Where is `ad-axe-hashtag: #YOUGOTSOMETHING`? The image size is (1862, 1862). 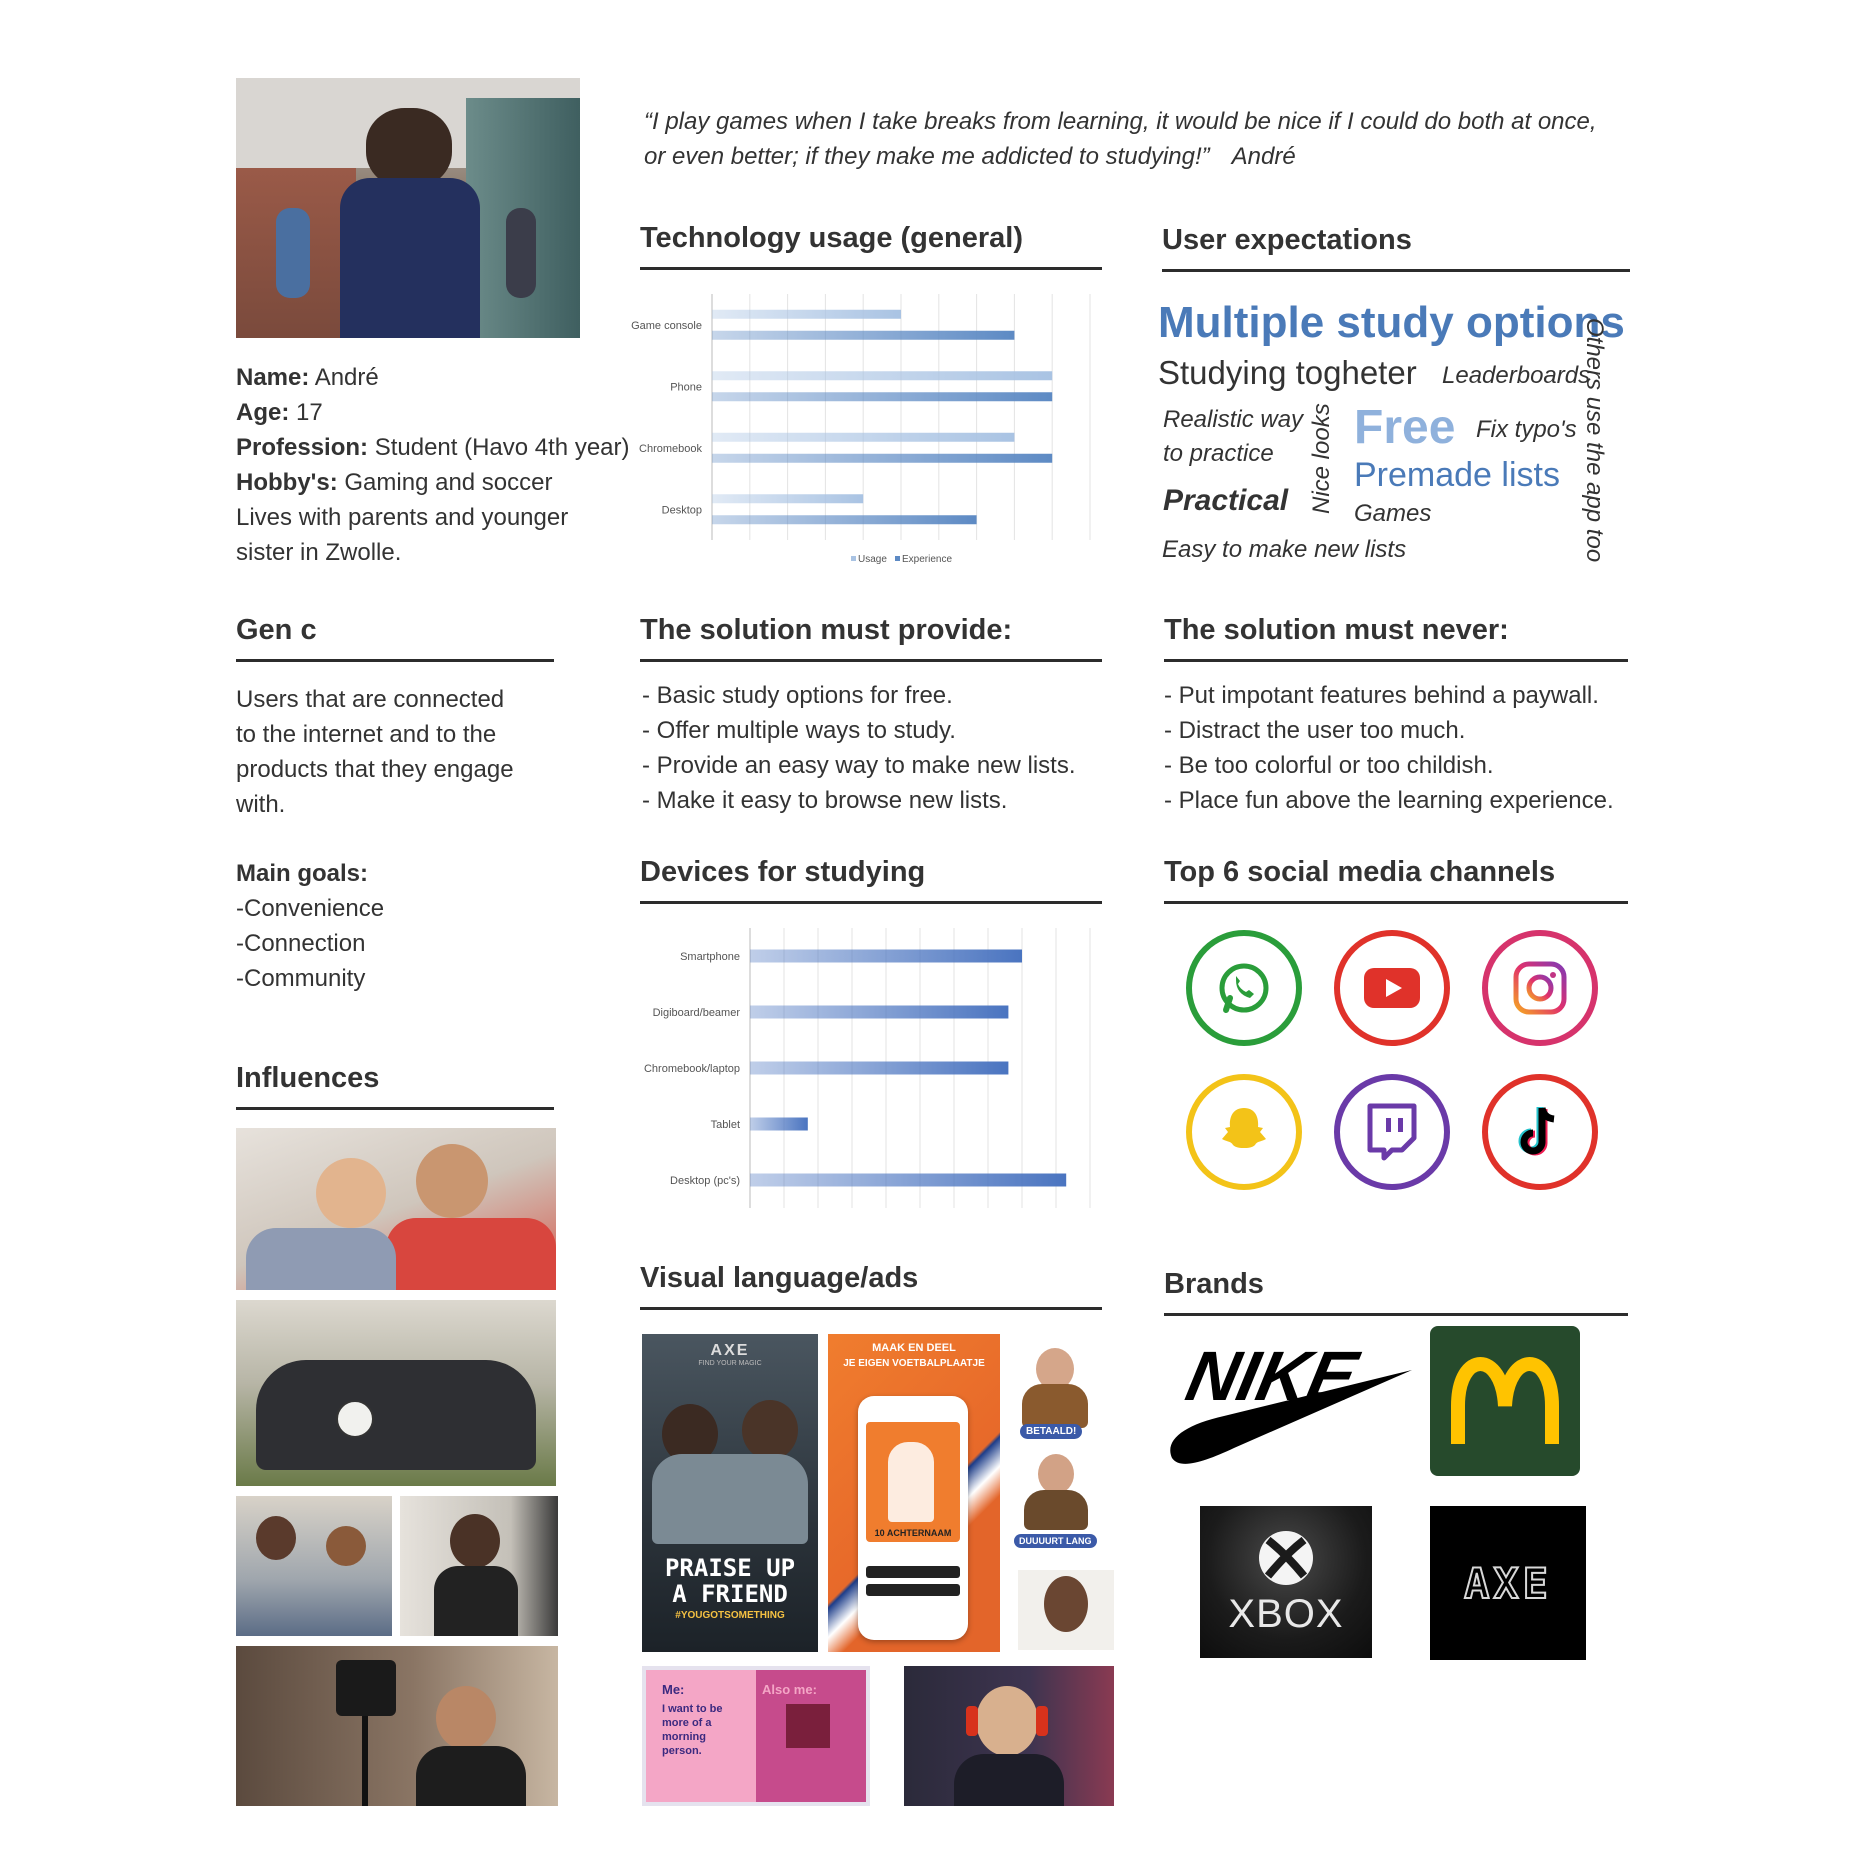 ad-axe-hashtag: #YOUGOTSOMETHING is located at coordinates (730, 1615).